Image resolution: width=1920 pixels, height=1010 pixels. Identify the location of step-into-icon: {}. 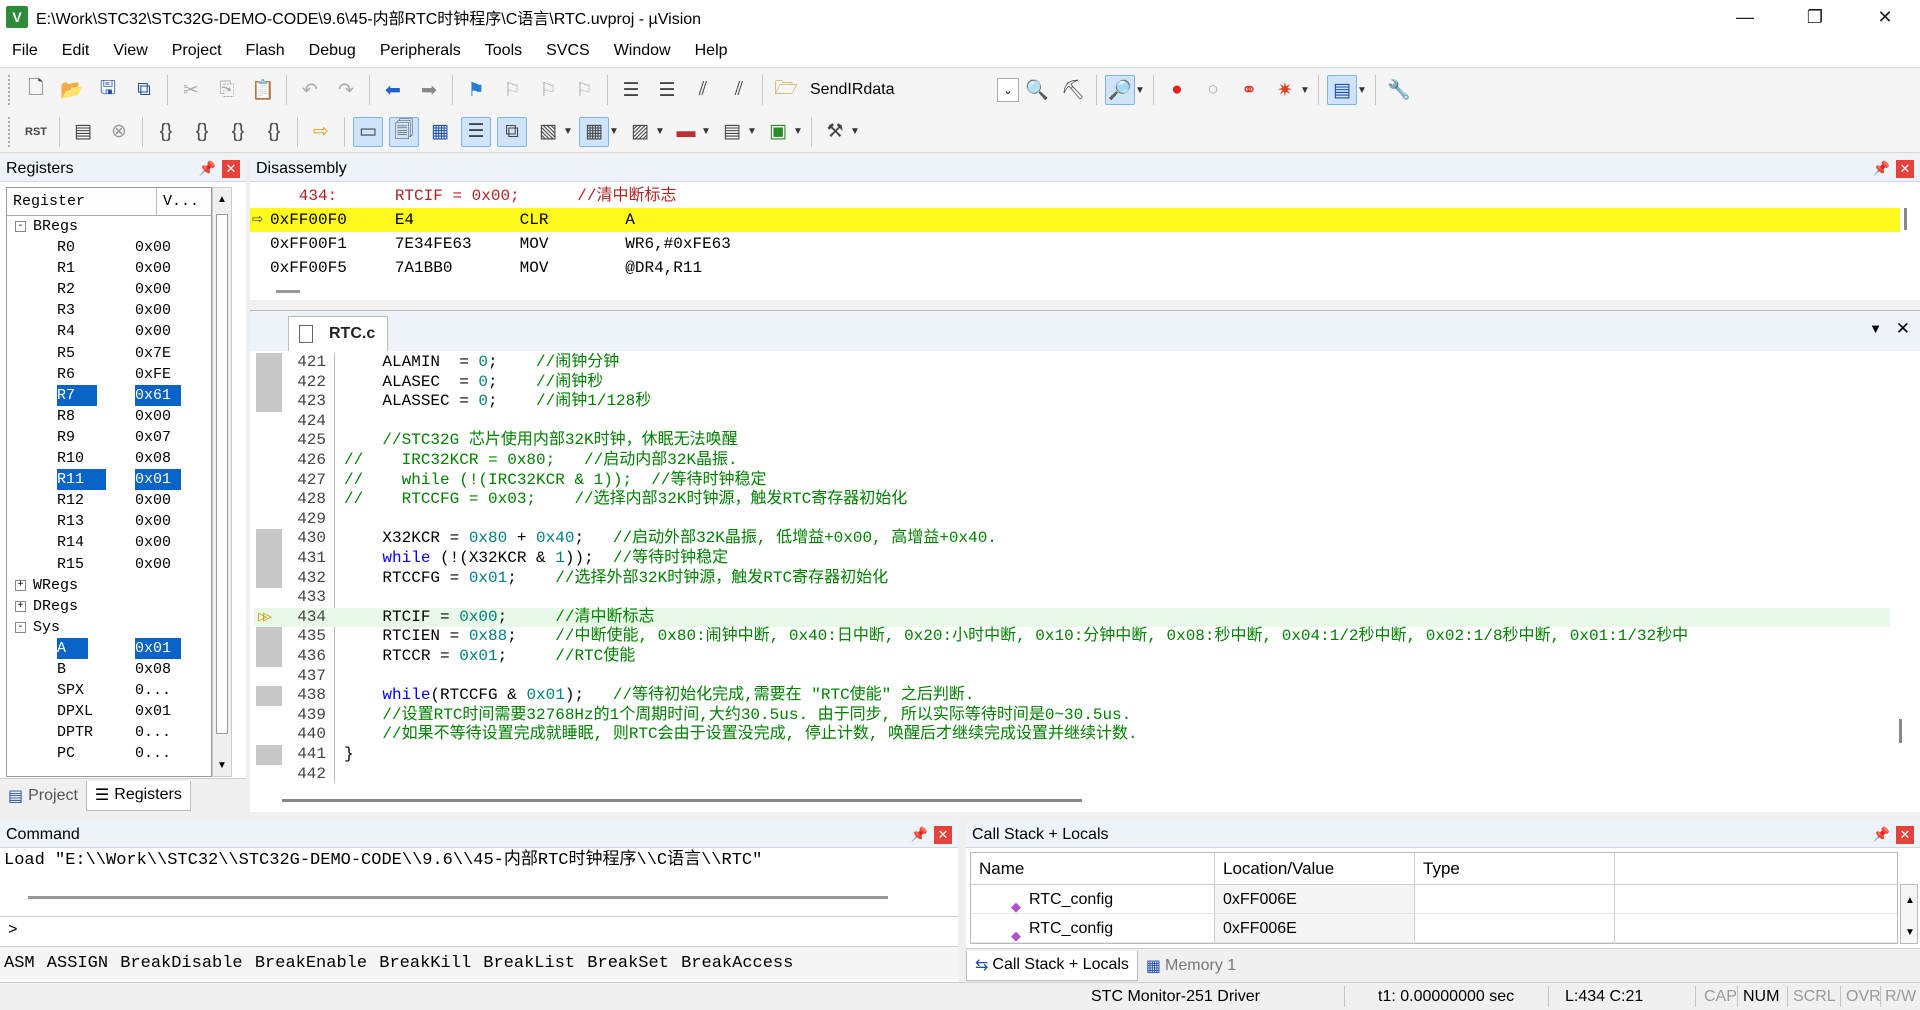
(166, 132).